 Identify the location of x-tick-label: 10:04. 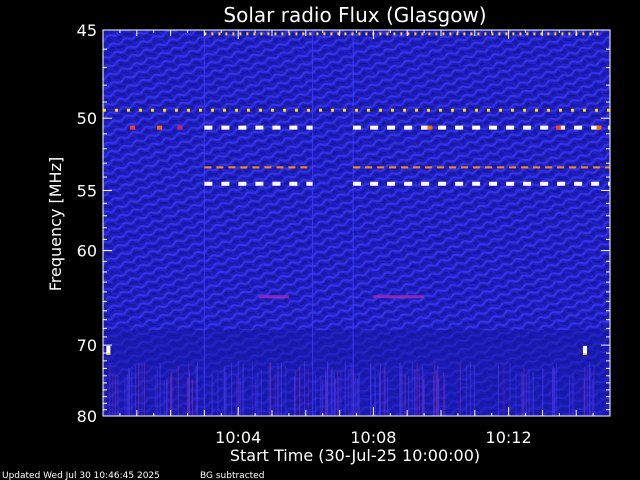
(238, 437).